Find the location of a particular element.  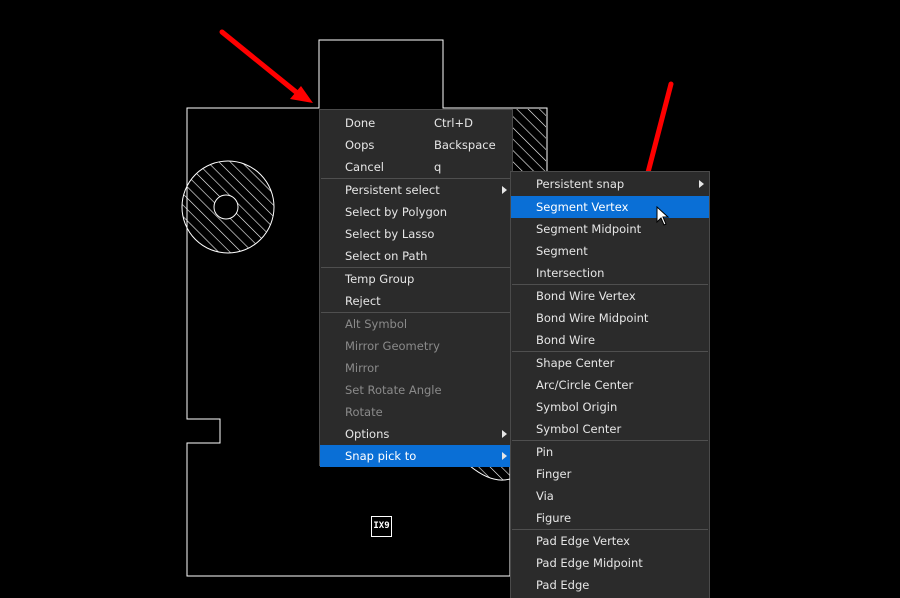

submenu-item-symbol-center: Symbol Center is located at coordinates (610, 429).